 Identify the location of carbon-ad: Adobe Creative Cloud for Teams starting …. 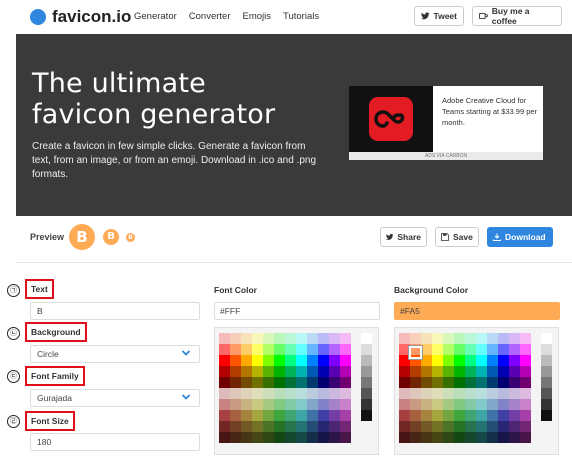
(446, 123).